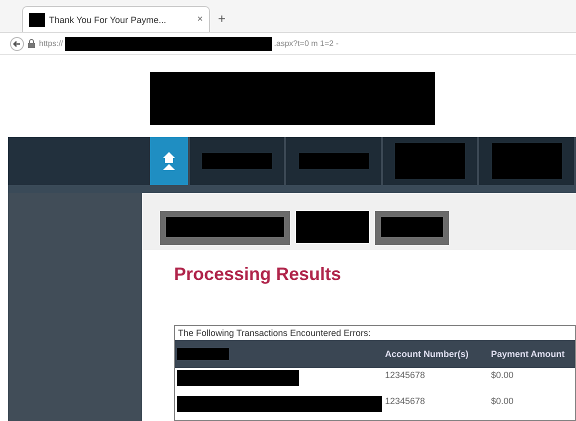 Image resolution: width=576 pixels, height=421 pixels. What do you see at coordinates (436, 354) in the screenshot?
I see `column-header: Account Number(s)` at bounding box center [436, 354].